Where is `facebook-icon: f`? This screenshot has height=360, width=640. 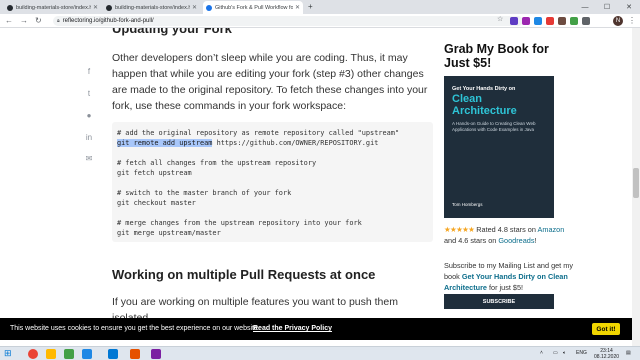 facebook-icon: f is located at coordinates (89, 71).